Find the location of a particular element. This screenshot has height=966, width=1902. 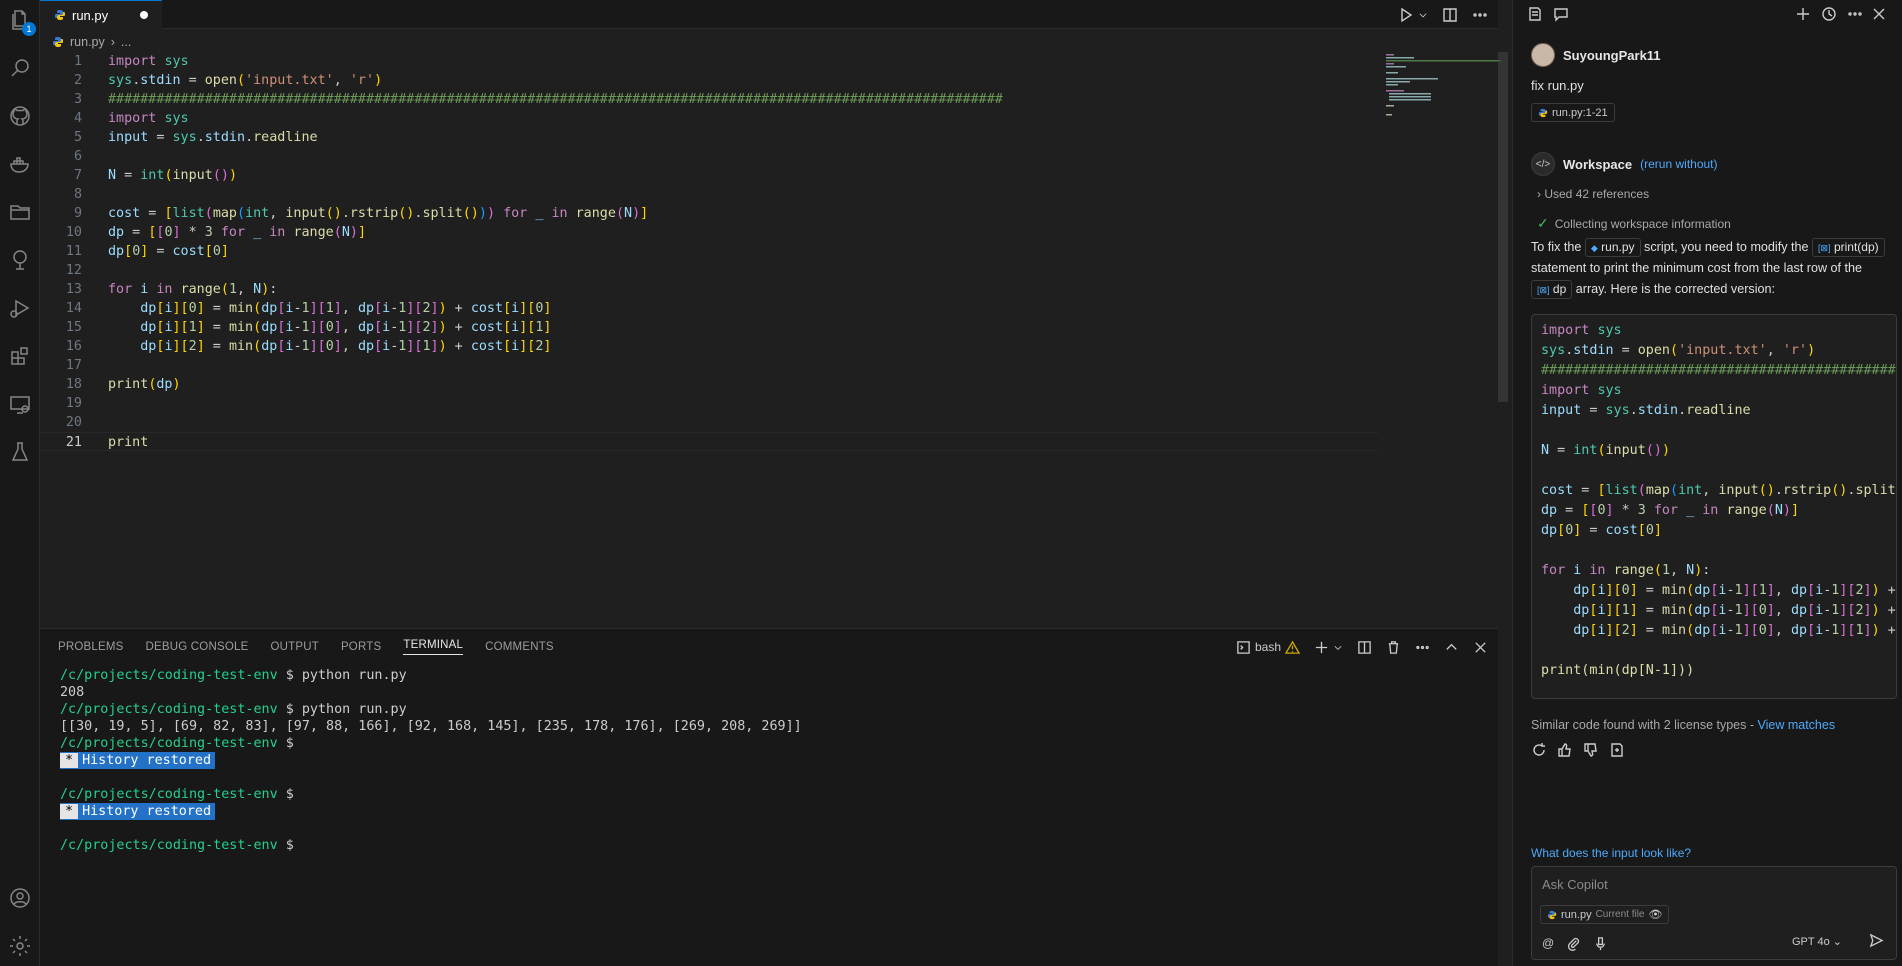

eye-icon: 👁 is located at coordinates (1655, 914).